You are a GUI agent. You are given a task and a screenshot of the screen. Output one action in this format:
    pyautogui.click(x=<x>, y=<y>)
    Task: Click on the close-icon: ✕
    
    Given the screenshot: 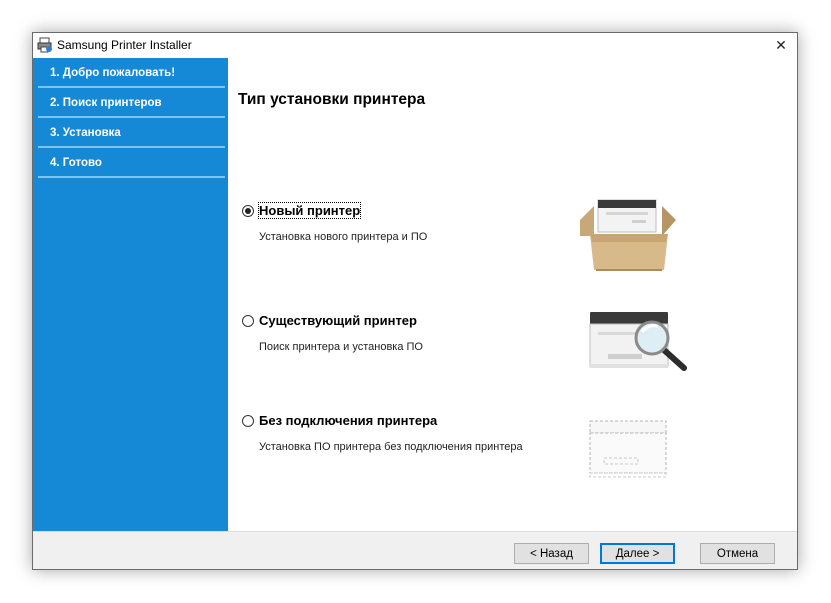 What is the action you would take?
    pyautogui.click(x=781, y=45)
    